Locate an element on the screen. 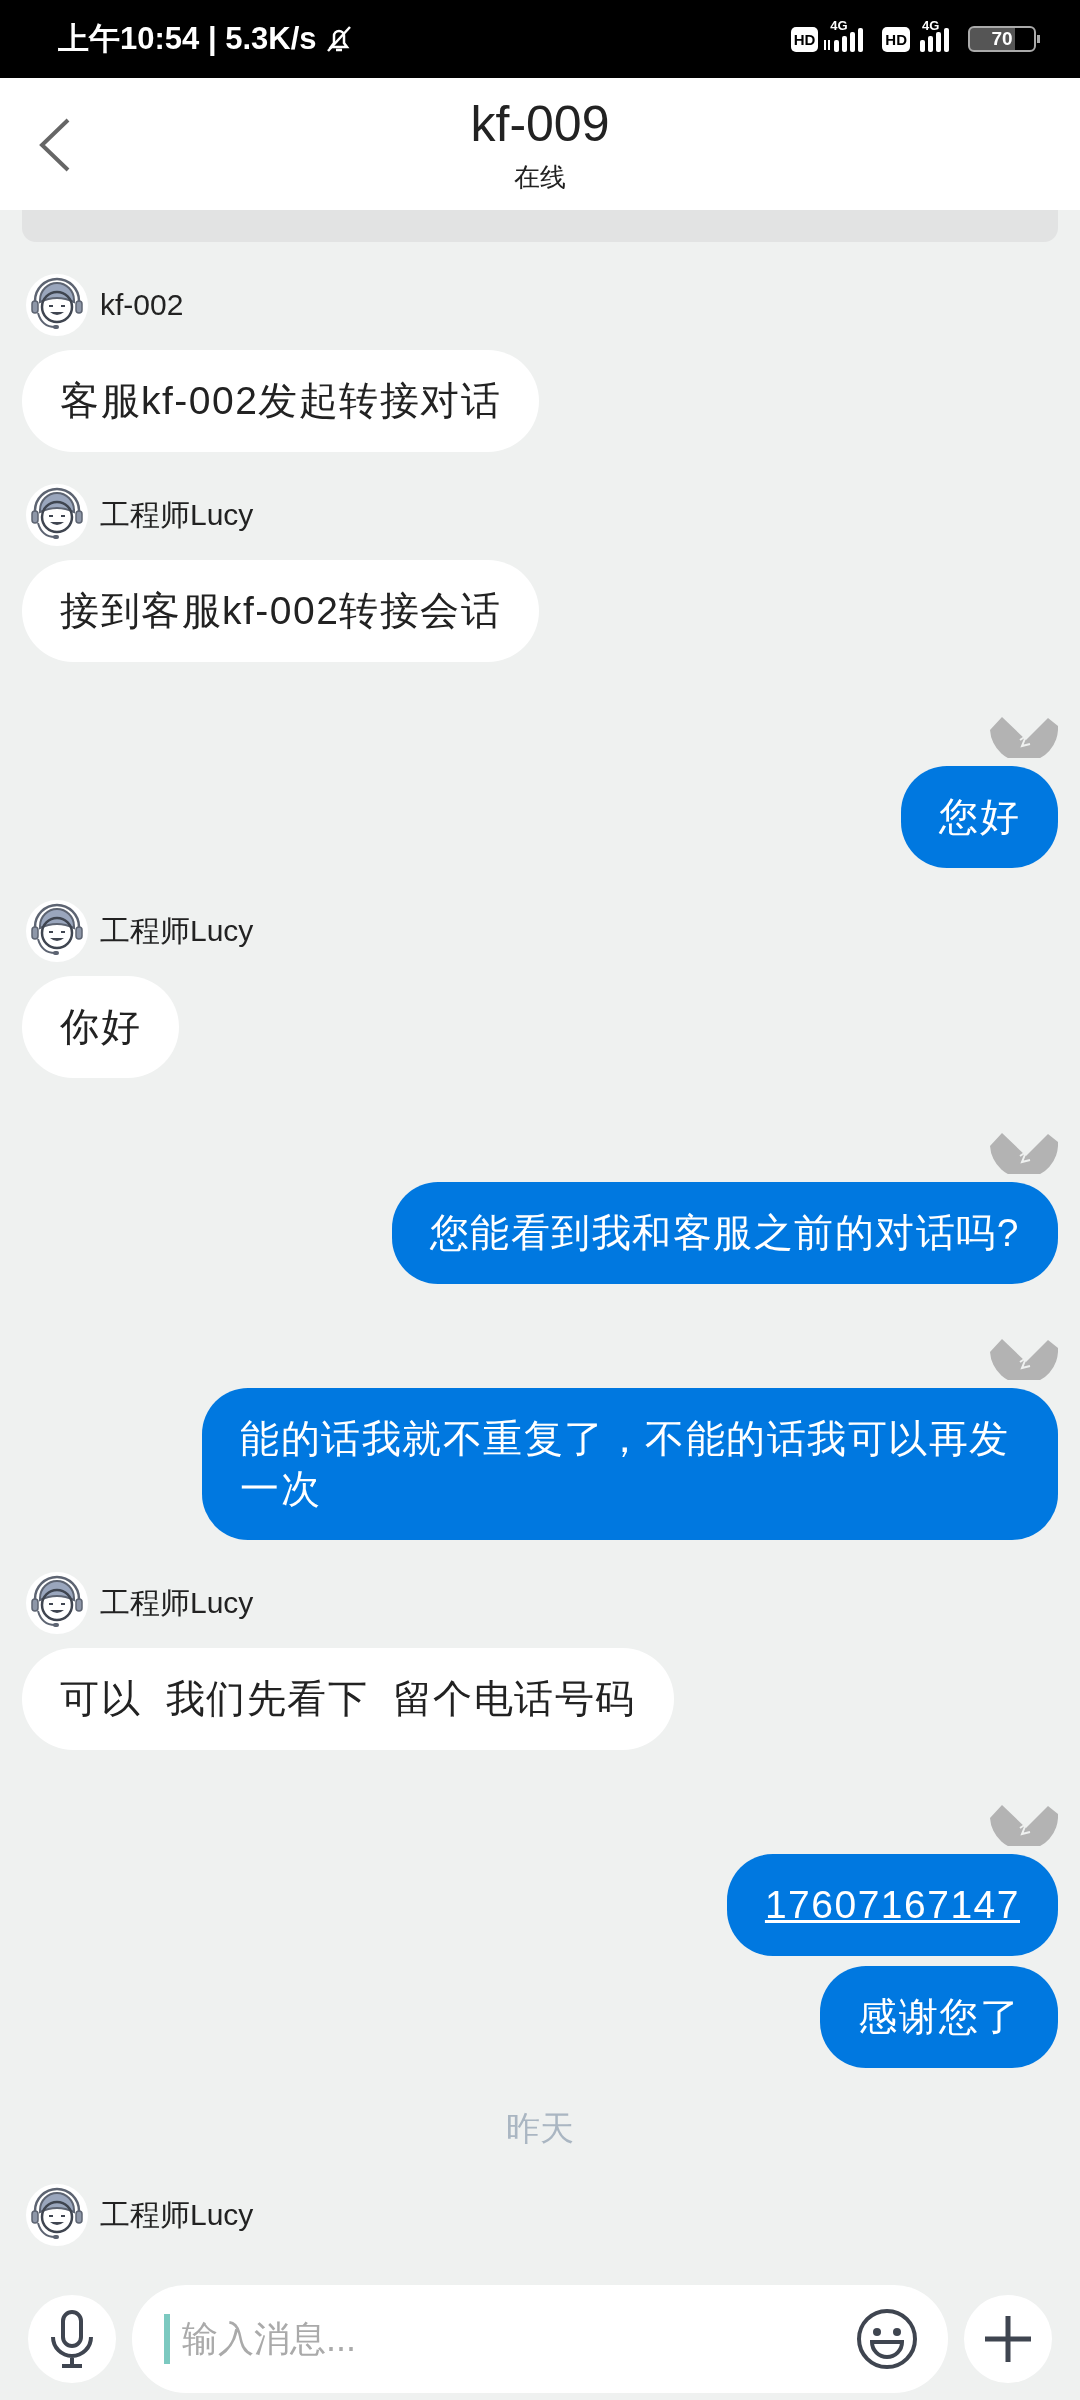 Image resolution: width=1080 pixels, height=2400 pixels. back-icon is located at coordinates (55, 145).